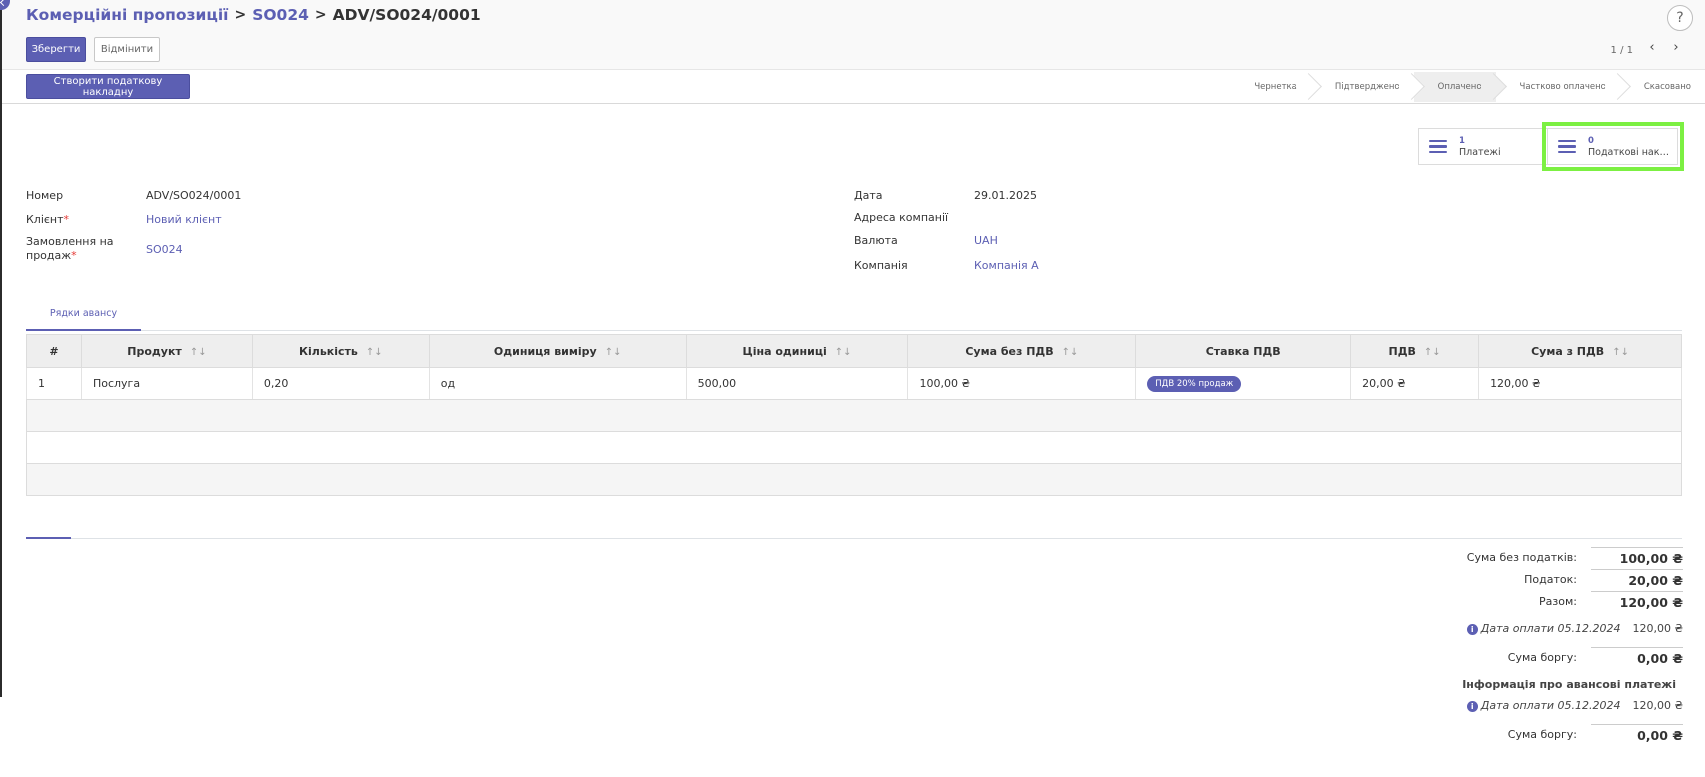 The width and height of the screenshot is (1705, 777). Describe the element at coordinates (1557, 87) in the screenshot. I see `stage-partially-paid: Частково оплачено` at that location.